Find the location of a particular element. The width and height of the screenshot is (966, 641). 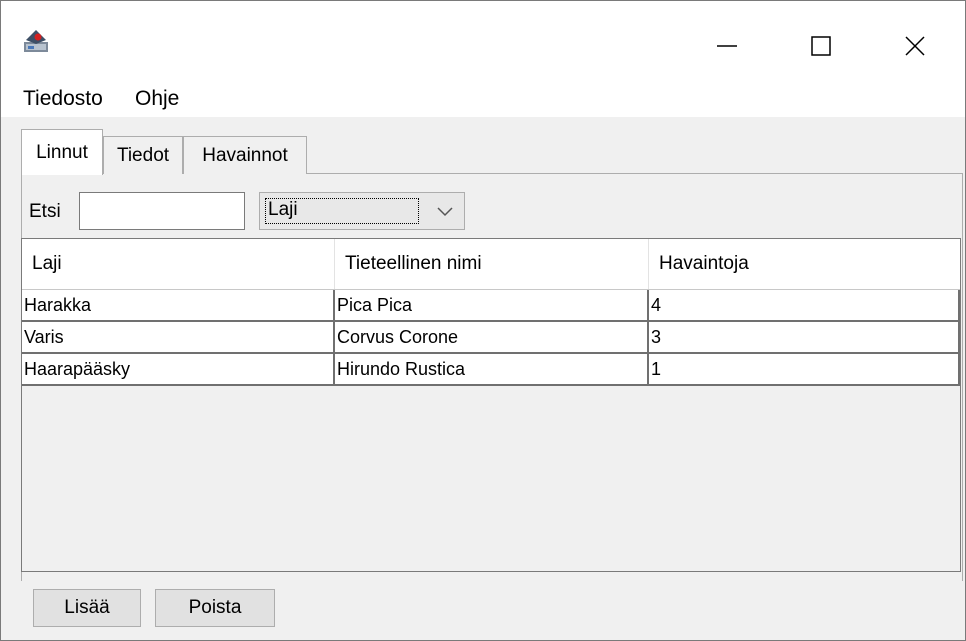

cell-tieteellinen-nimi: Corvus Corone is located at coordinates (492, 337).